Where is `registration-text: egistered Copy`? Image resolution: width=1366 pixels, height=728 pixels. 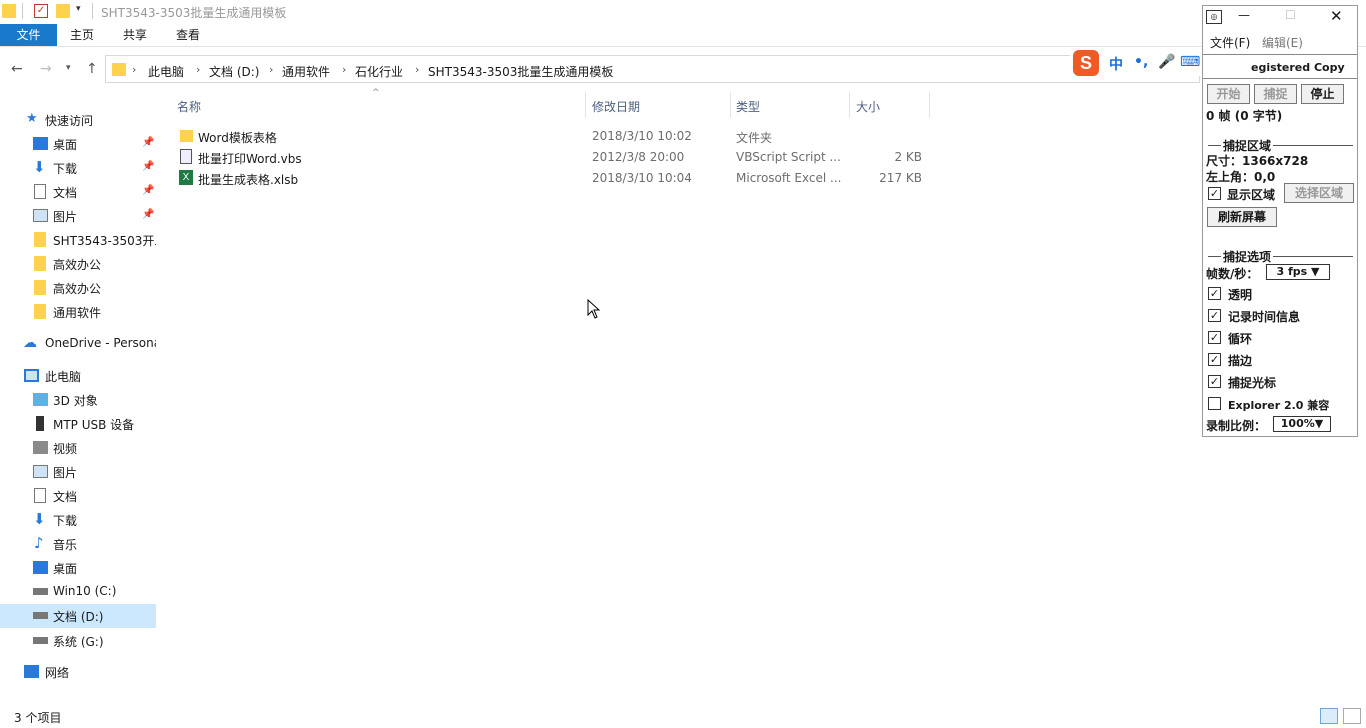 registration-text: egistered Copy is located at coordinates (1298, 67).